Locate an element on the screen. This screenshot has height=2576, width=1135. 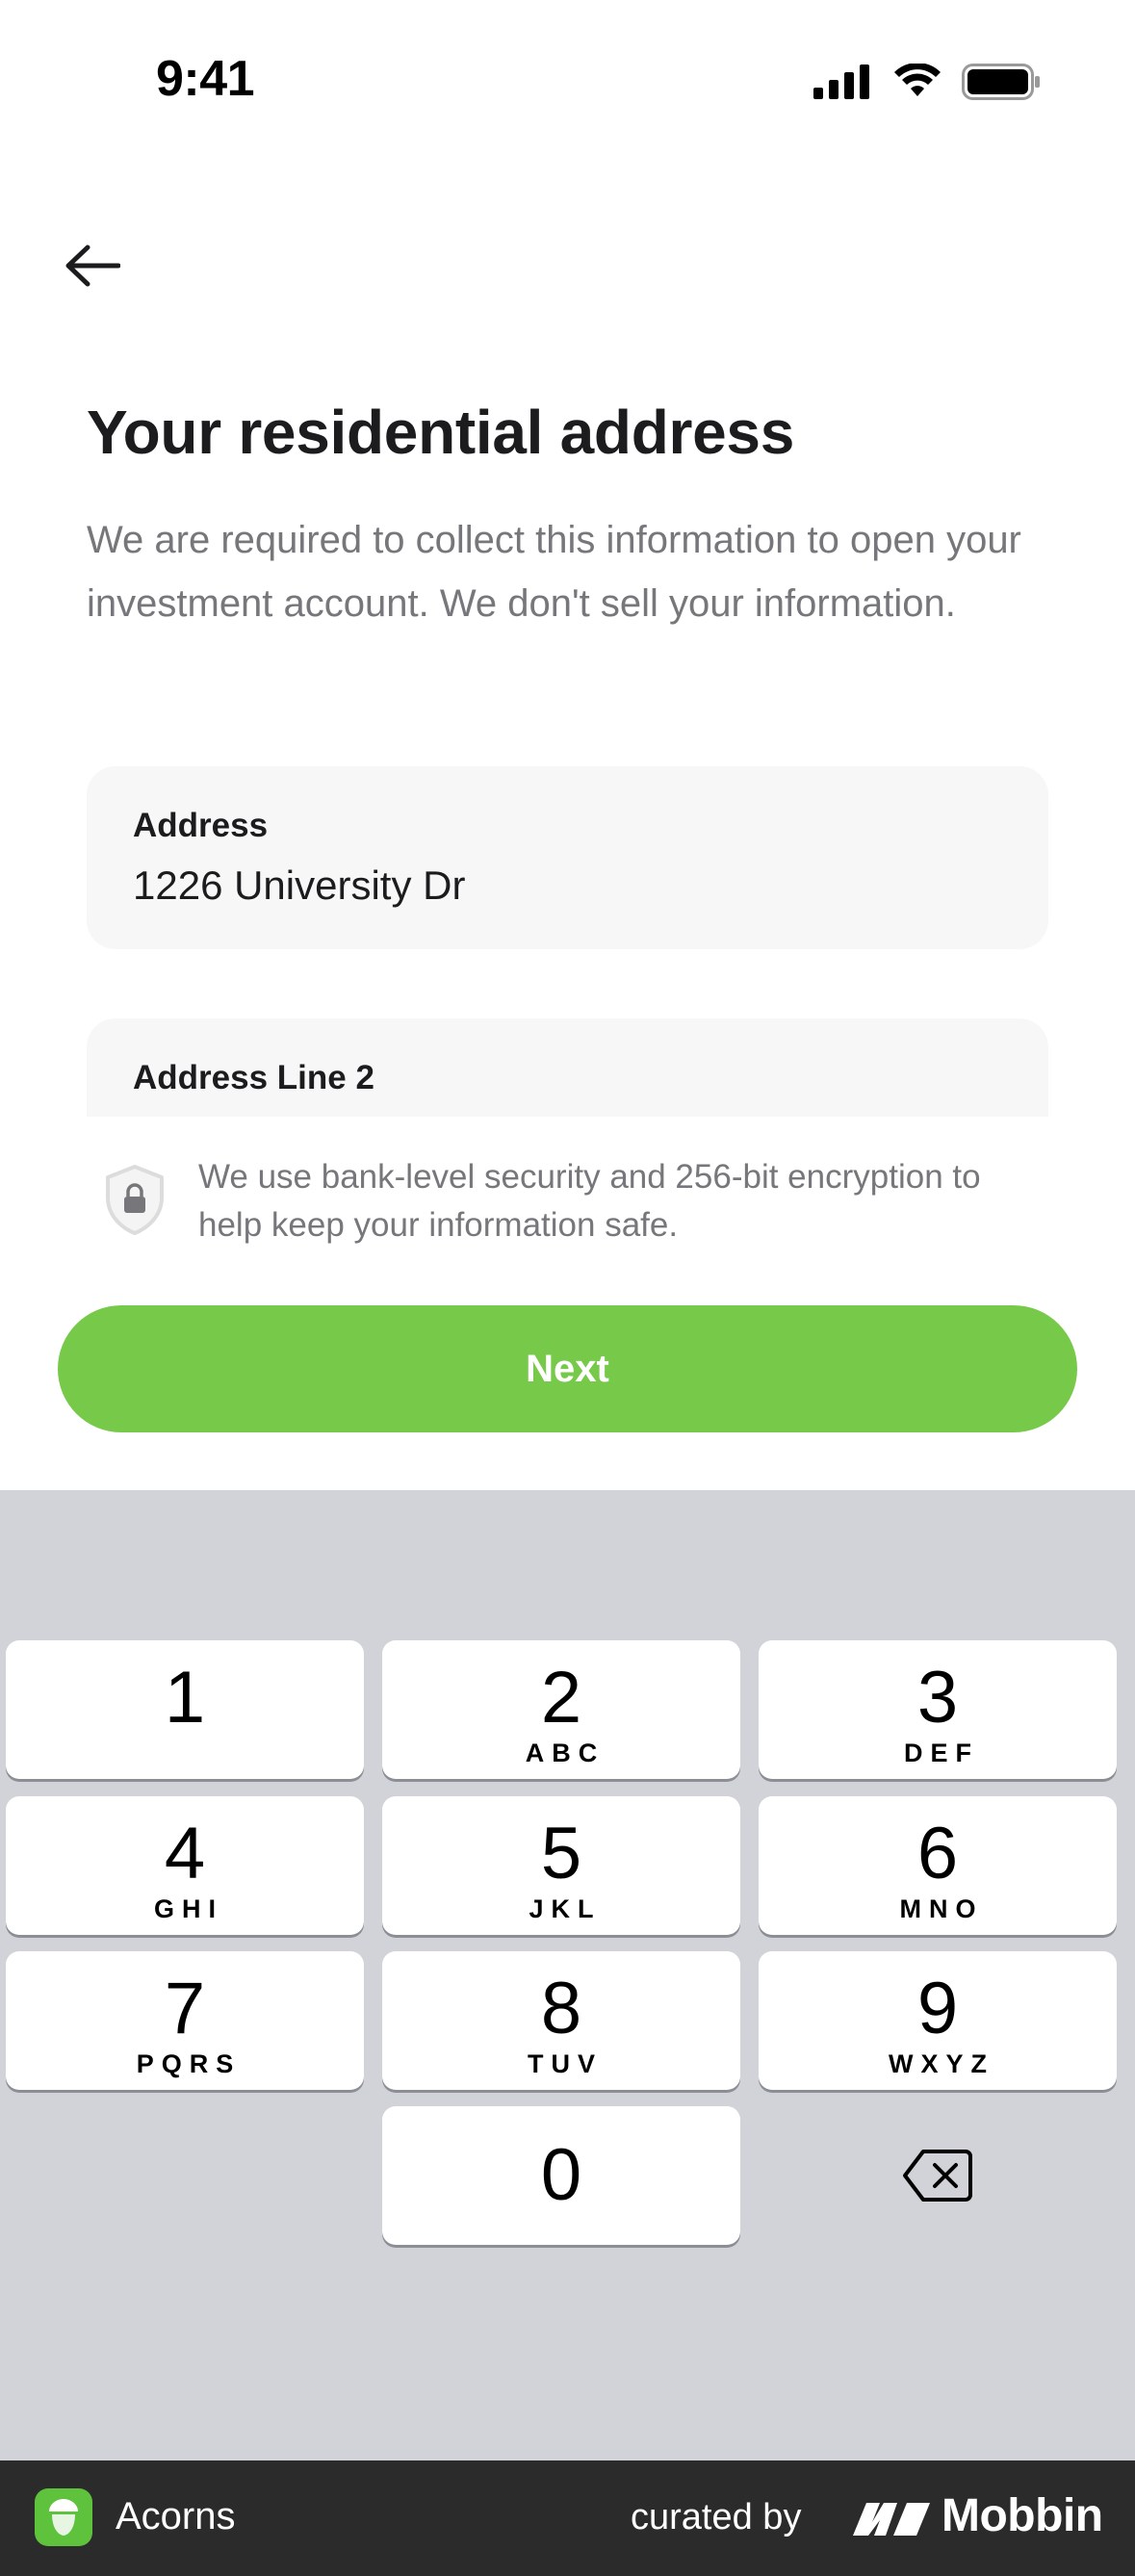
address-line-2-field: Address Line 2 is located at coordinates (567, 1068).